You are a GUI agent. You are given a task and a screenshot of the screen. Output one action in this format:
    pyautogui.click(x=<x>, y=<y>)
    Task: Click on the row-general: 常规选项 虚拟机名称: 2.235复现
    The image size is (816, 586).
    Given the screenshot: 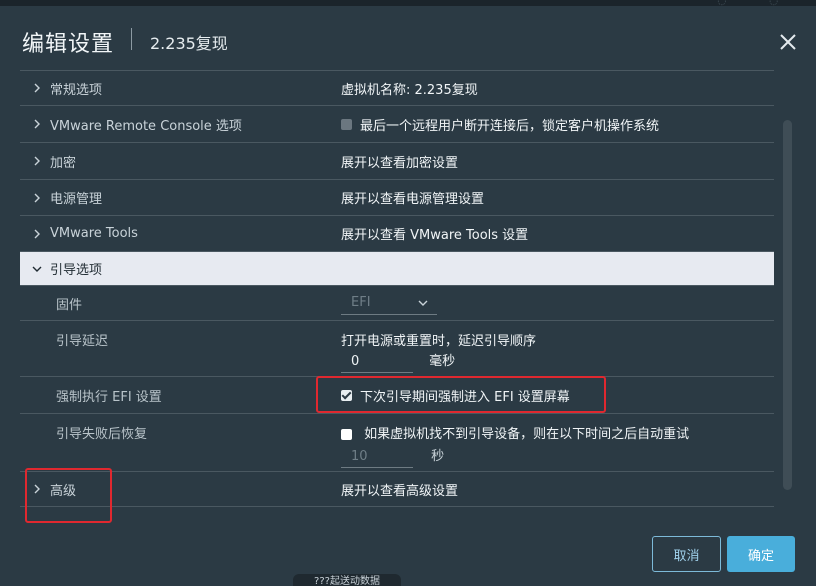 What is the action you would take?
    pyautogui.click(x=397, y=88)
    